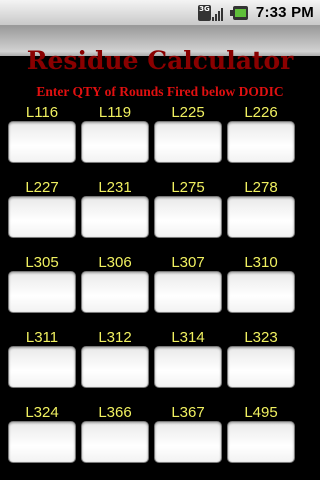  I want to click on dodic-label: L116, so click(42, 112).